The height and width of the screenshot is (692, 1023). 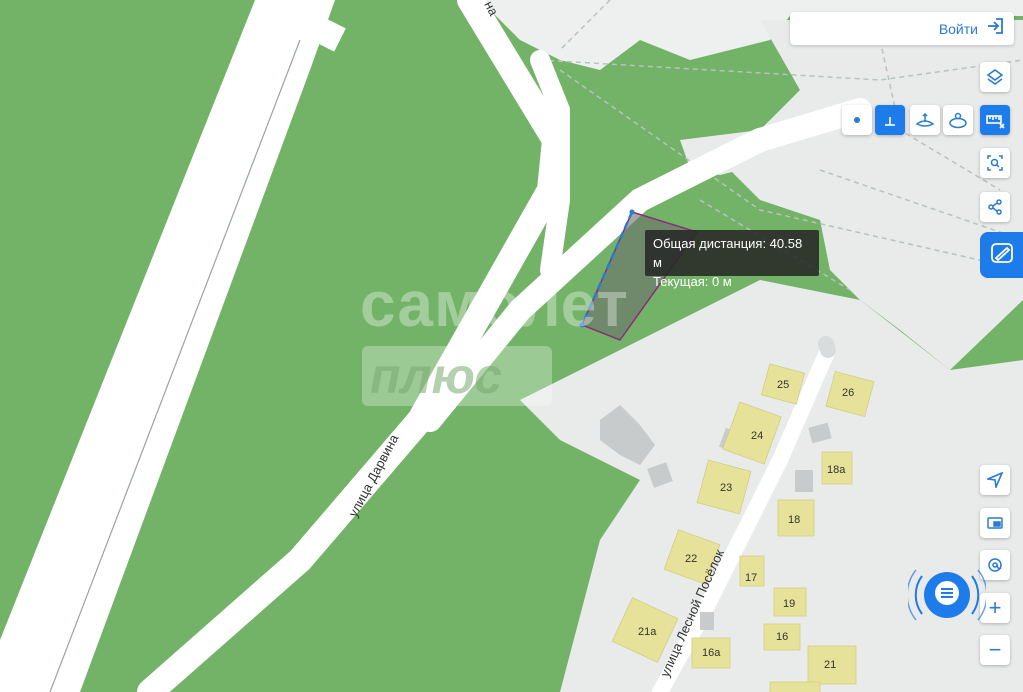 I want to click on measure-current-distance: Текущая: 0 м, so click(x=692, y=281).